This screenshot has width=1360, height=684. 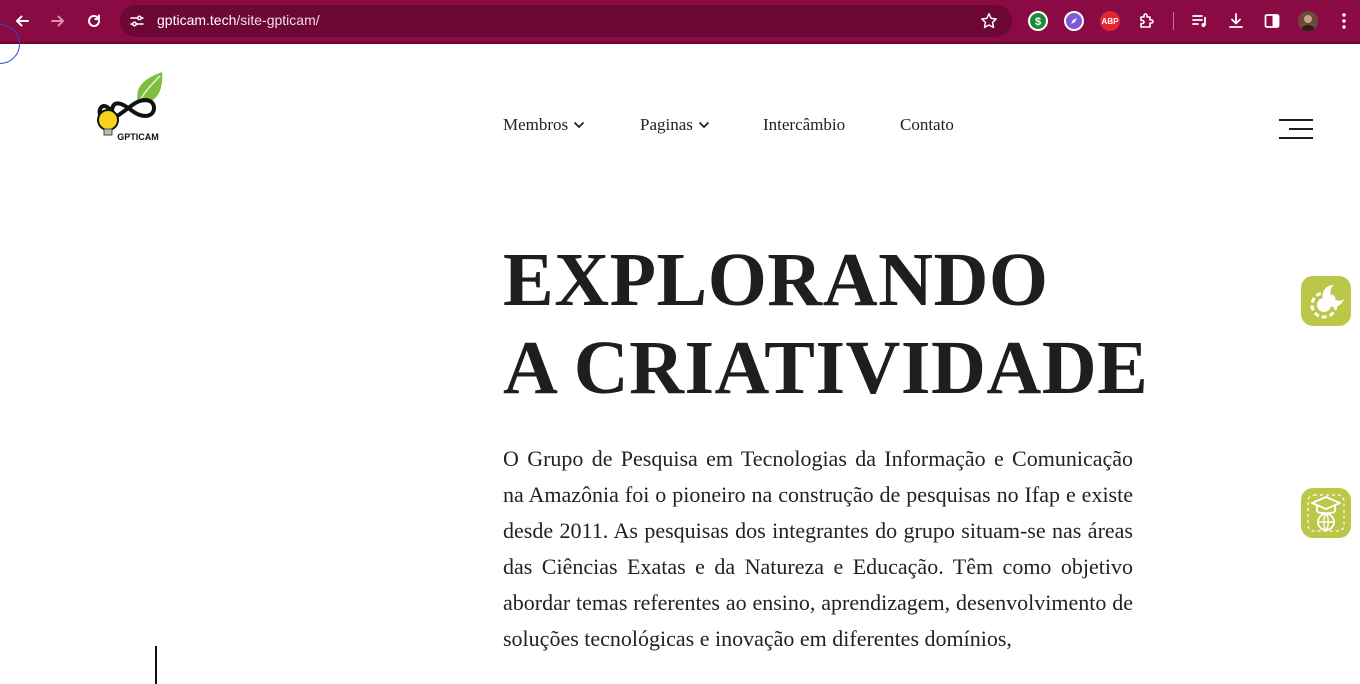 I want to click on nav-item-membros: Membros, so click(x=544, y=125).